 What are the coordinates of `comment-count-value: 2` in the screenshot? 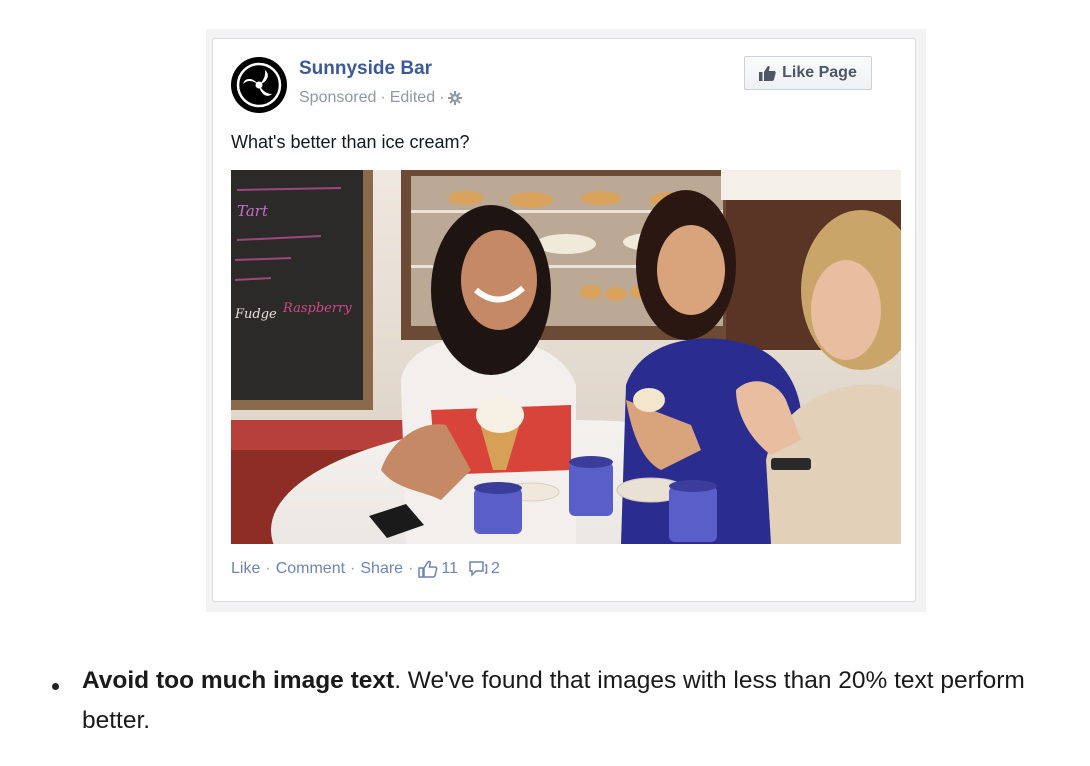 It's located at (495, 568).